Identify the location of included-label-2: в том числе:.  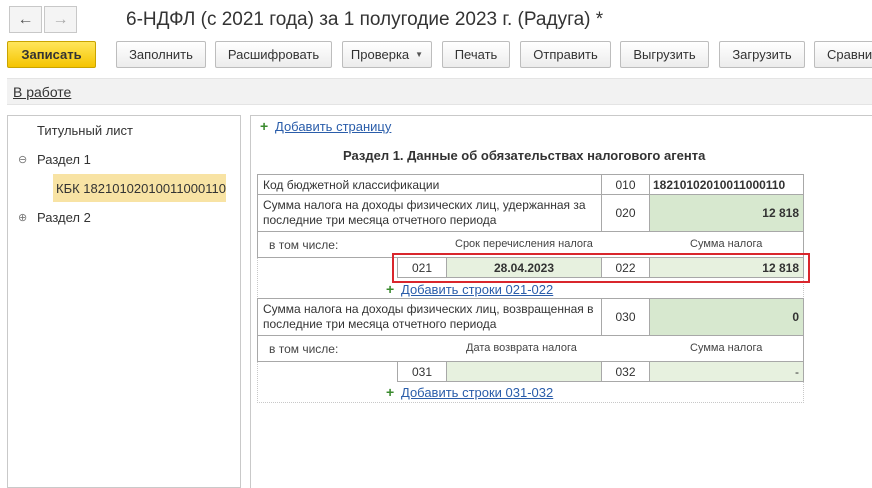
(304, 349).